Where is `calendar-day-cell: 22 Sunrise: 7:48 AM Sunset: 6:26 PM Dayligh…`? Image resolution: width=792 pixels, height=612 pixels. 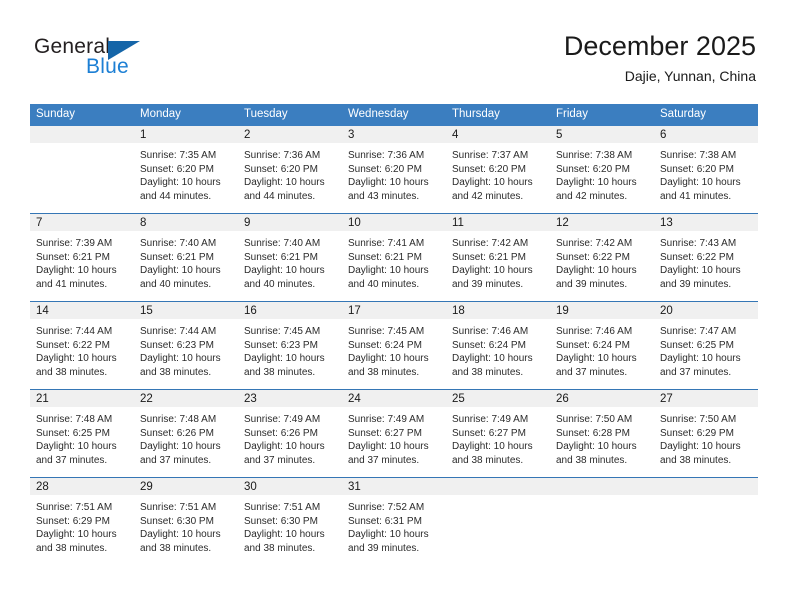 calendar-day-cell: 22 Sunrise: 7:48 AM Sunset: 6:26 PM Dayligh… is located at coordinates (186, 433).